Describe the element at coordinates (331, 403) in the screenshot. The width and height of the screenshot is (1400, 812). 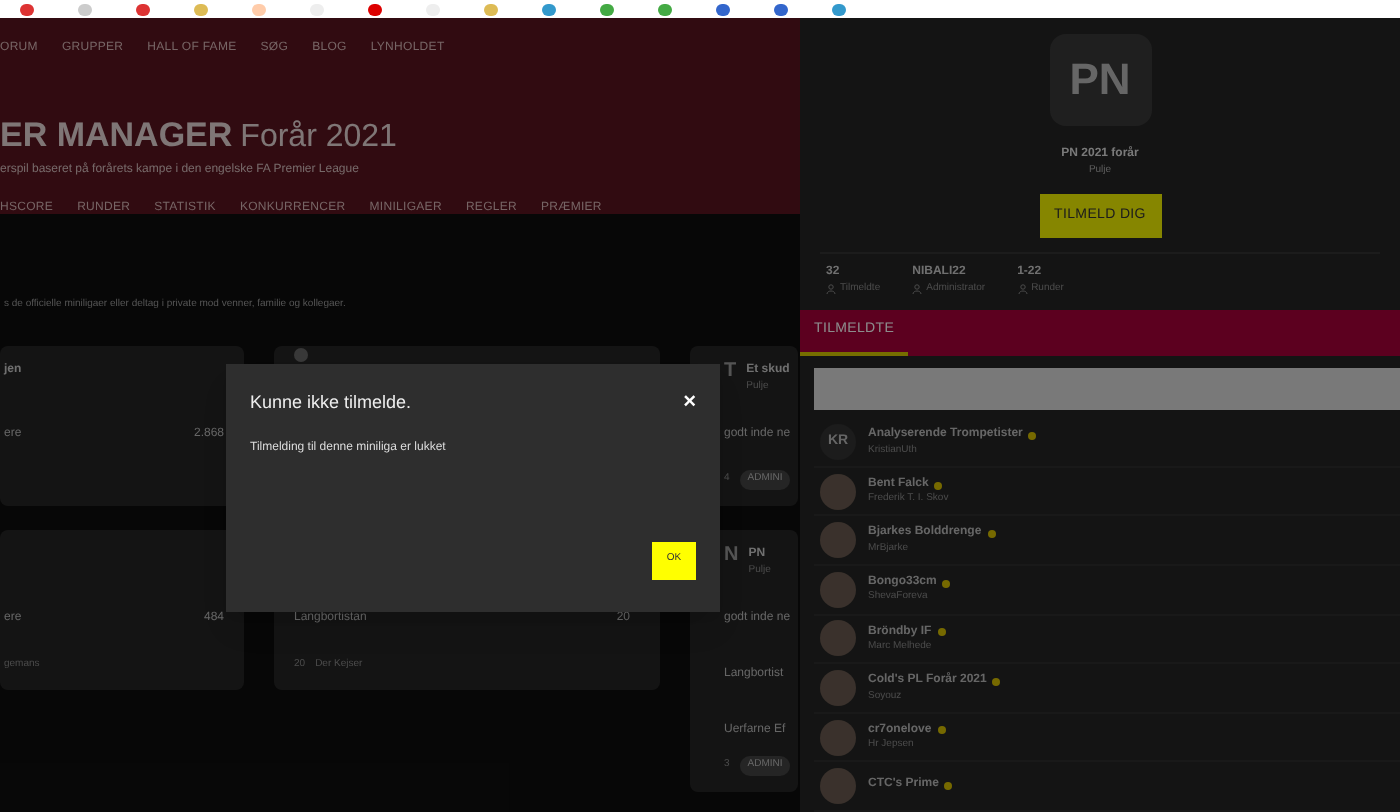
I see `dialog-title: Kunne ikke tilmelde.` at that location.